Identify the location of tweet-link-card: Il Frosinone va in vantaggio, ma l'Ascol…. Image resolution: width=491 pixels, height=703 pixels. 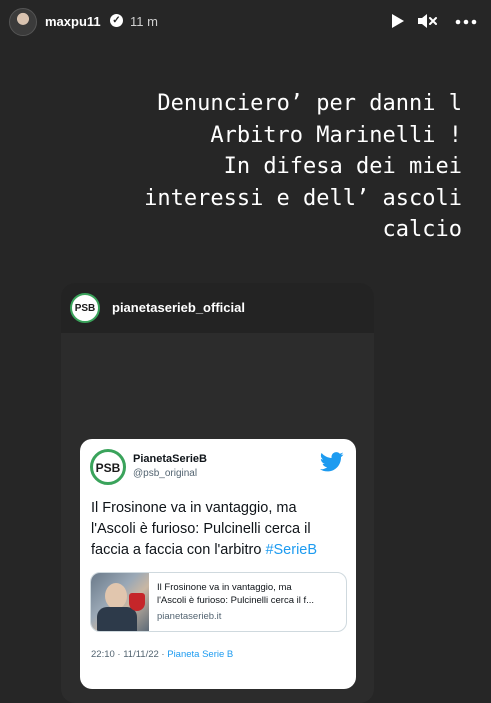
(218, 602).